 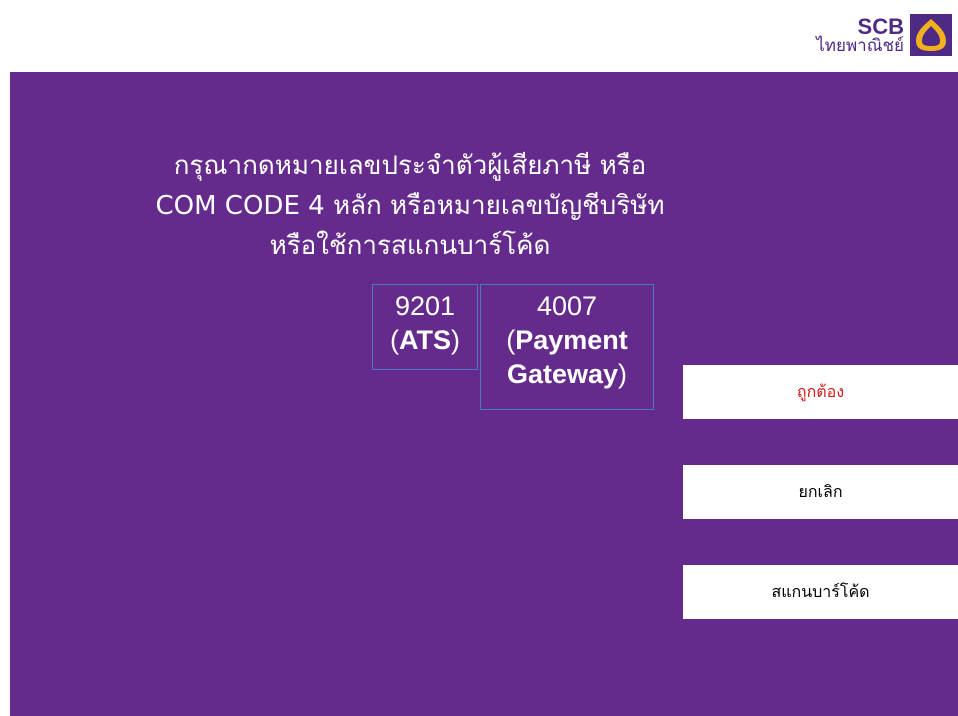 I want to click on cancel-button: ยกเลิก, so click(x=820, y=492).